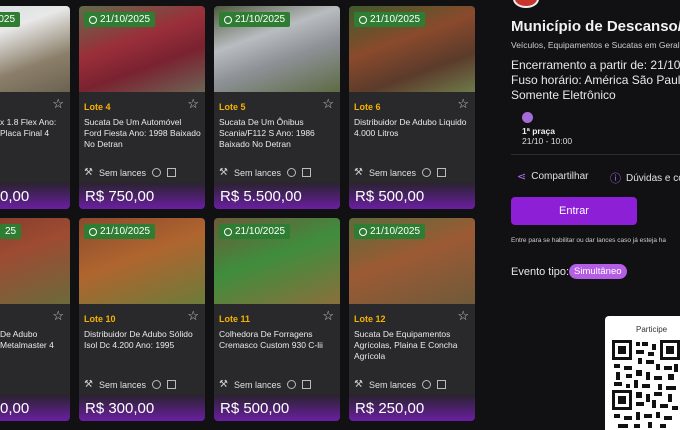 This screenshot has height=430, width=680. What do you see at coordinates (142, 196) in the screenshot?
I see `lot-price: R$ 750,00` at bounding box center [142, 196].